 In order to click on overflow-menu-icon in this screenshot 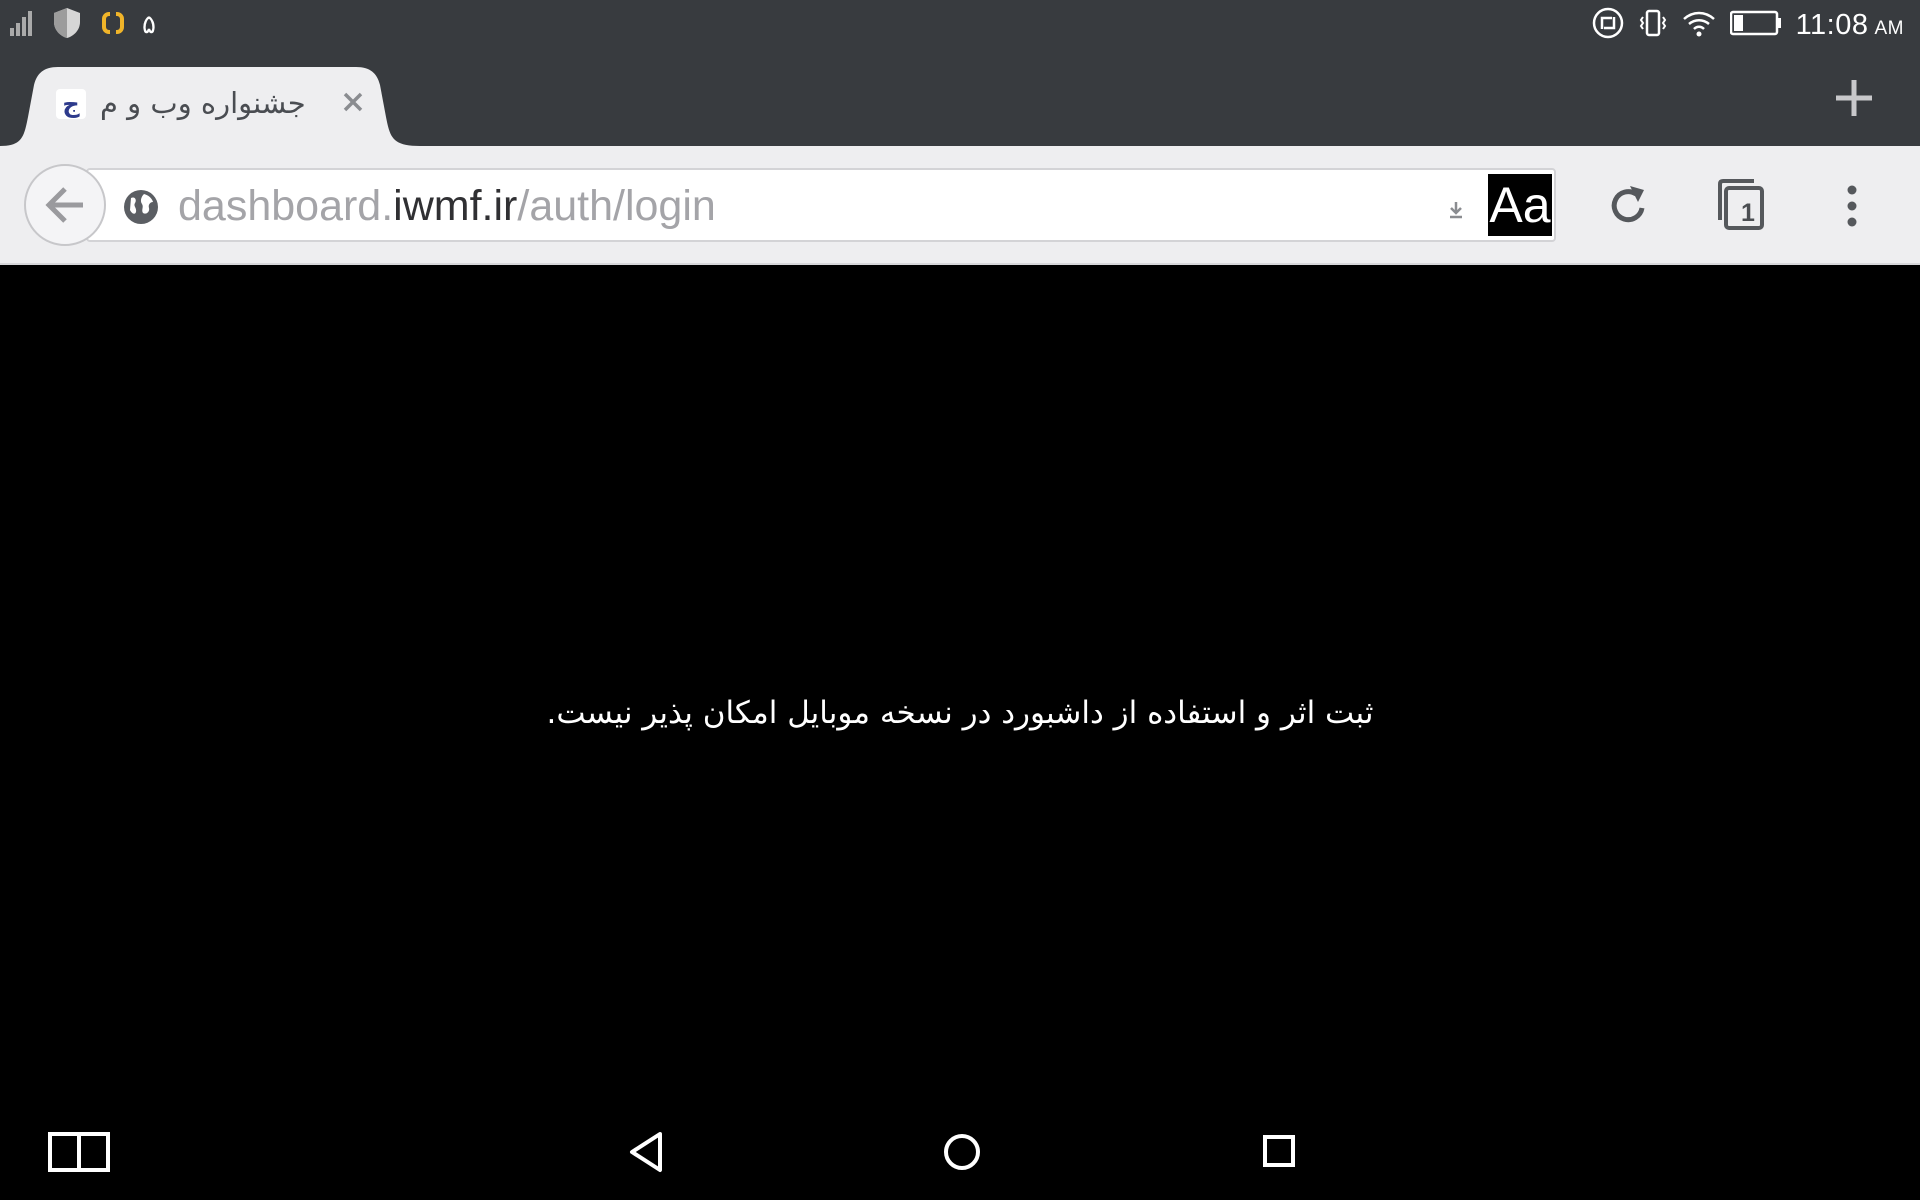, I will do `click(1852, 206)`.